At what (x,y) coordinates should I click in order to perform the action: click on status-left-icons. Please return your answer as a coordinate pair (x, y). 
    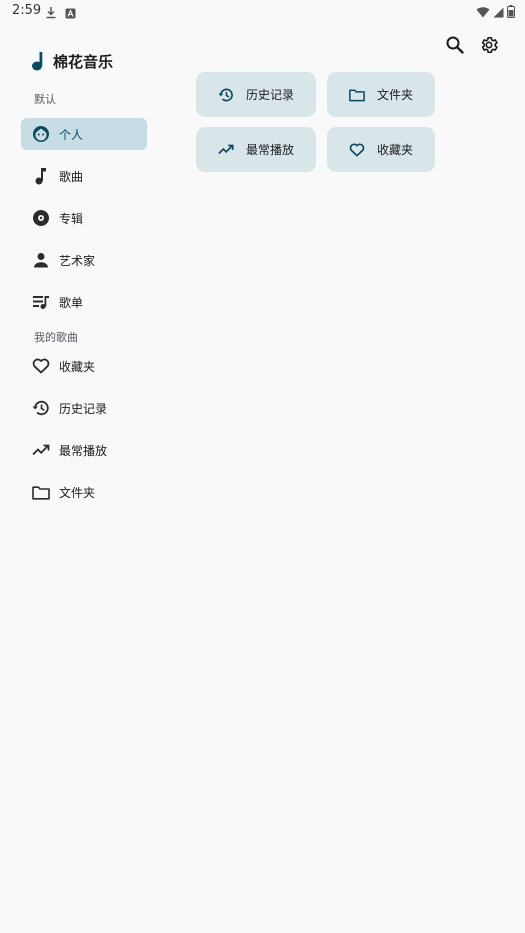
    Looking at the image, I should click on (60, 13).